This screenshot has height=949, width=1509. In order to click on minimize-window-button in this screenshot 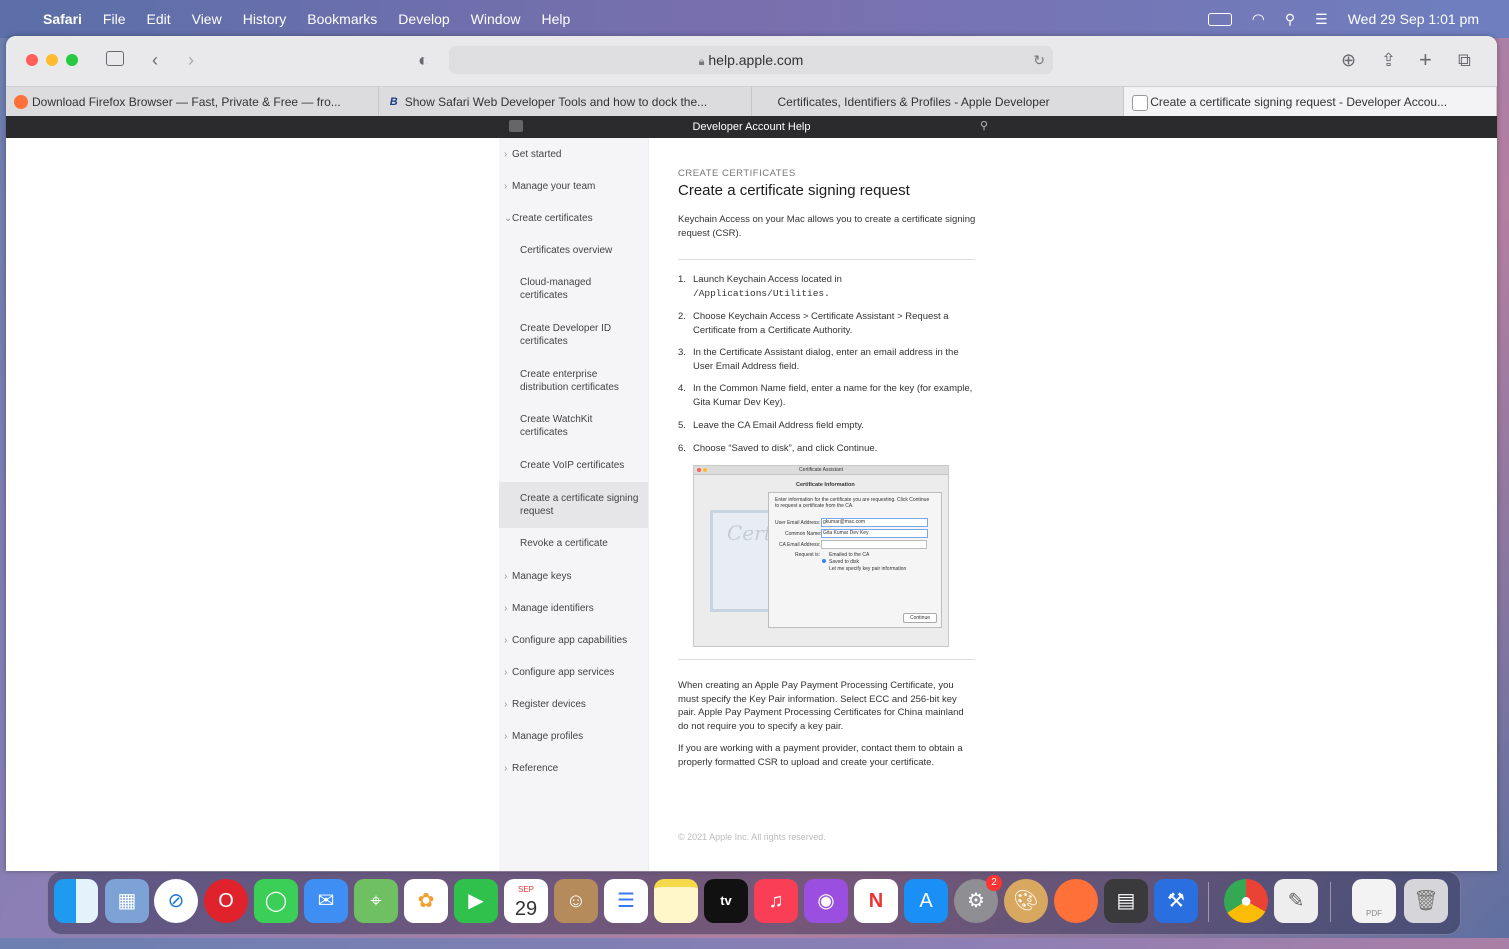, I will do `click(52, 60)`.